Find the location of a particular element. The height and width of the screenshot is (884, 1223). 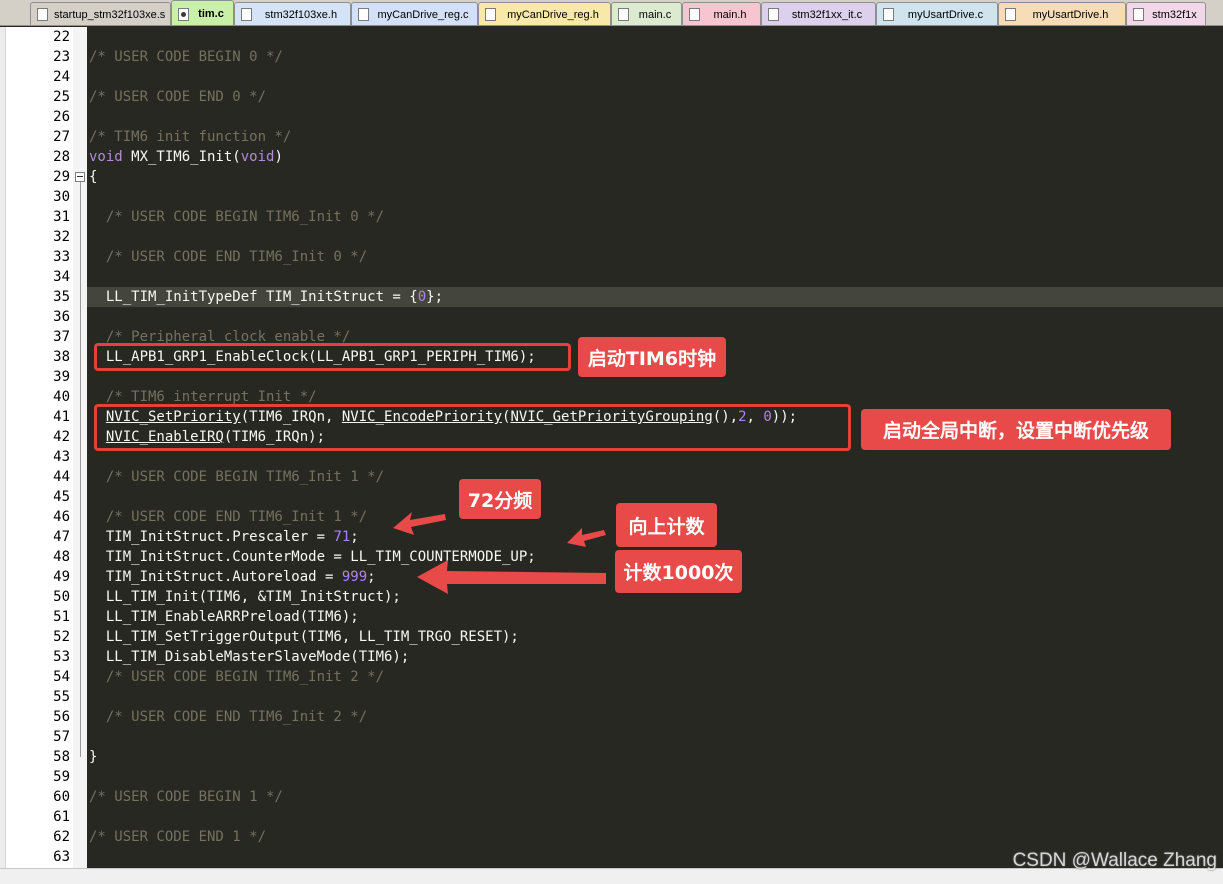

arrow-countup is located at coordinates (586, 537).